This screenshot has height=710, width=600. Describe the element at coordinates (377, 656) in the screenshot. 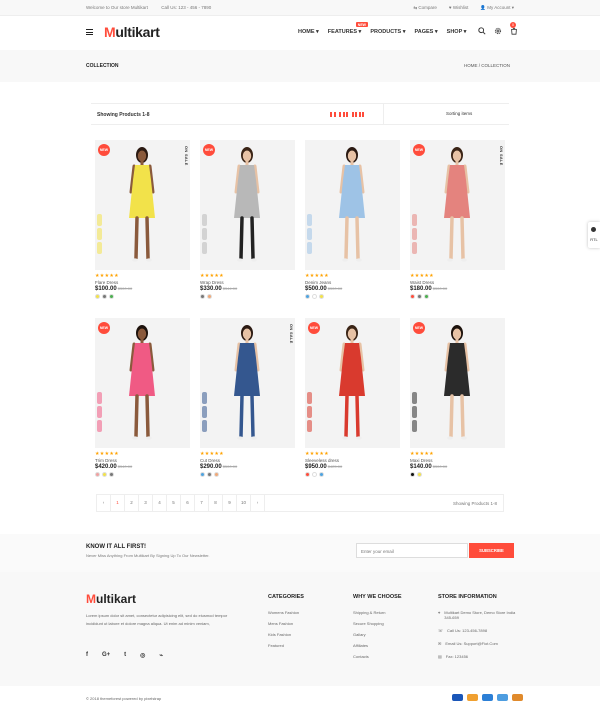

I see `footer-link: Contacts` at that location.